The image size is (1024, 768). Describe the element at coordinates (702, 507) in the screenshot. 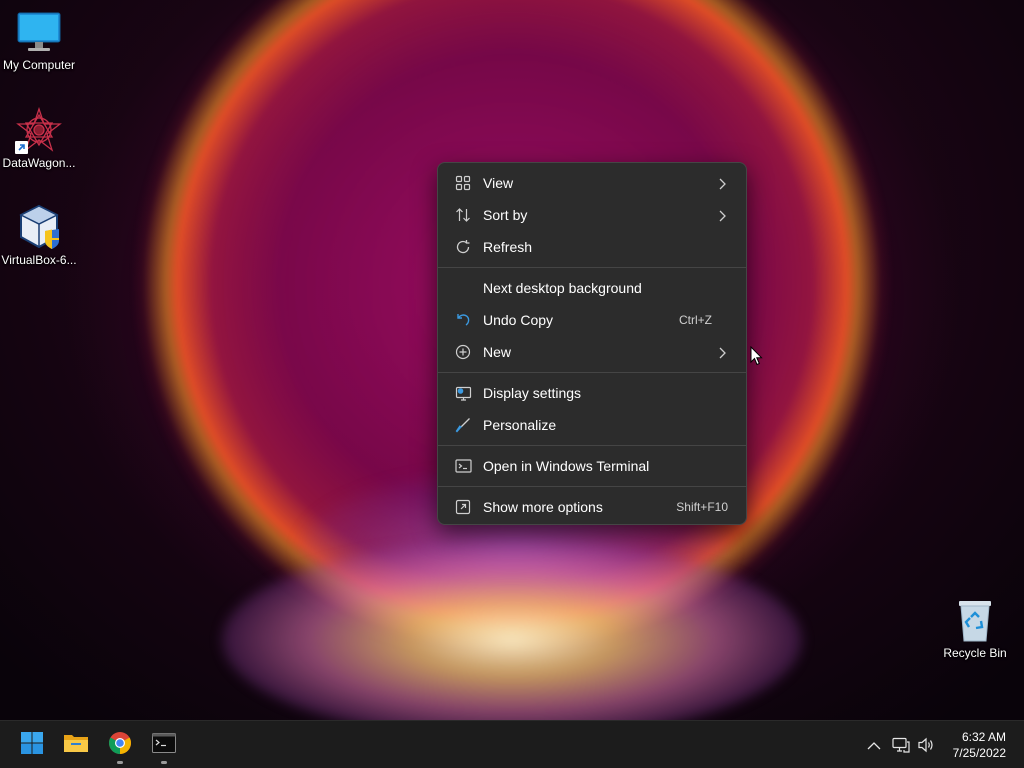

I see `menu-item-shortcut: Shift+F10` at that location.